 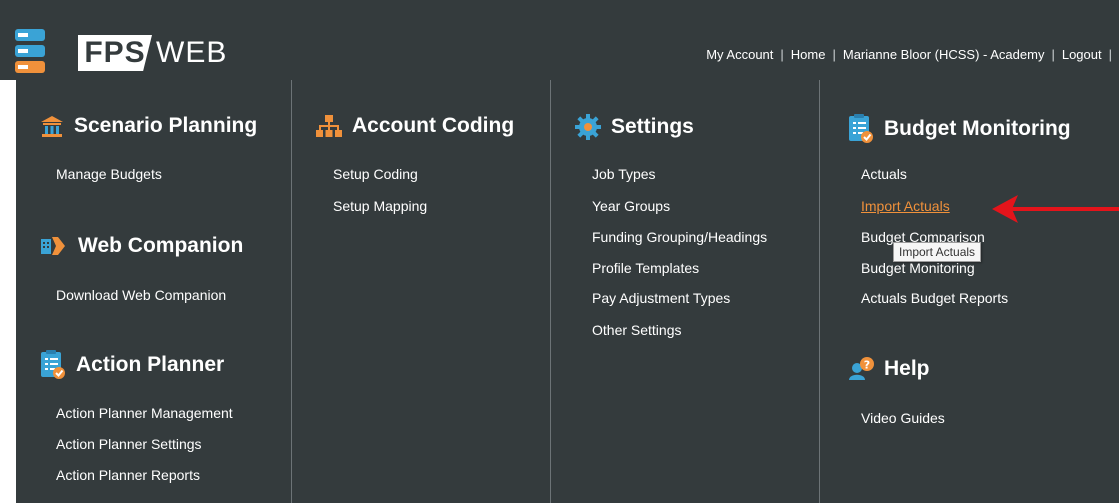 What do you see at coordinates (918, 268) in the screenshot?
I see `menu-item-budget-monitoring: Budget Monitoring` at bounding box center [918, 268].